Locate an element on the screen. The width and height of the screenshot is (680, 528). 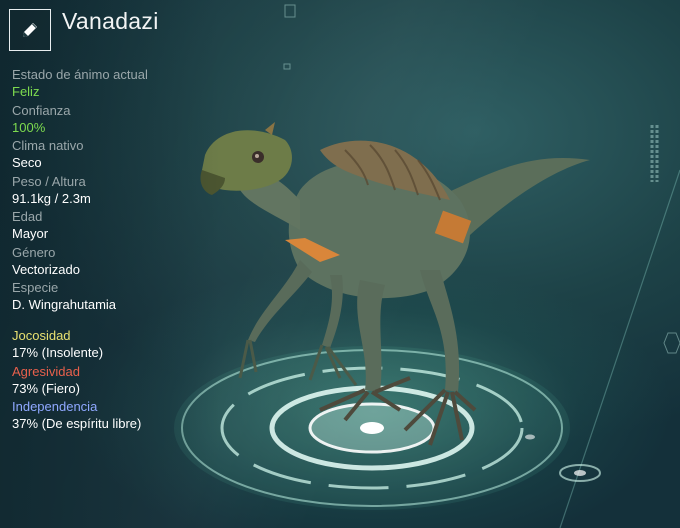
trait-aggression: Agresividad 73% (Fiero) is located at coordinates (117, 382).